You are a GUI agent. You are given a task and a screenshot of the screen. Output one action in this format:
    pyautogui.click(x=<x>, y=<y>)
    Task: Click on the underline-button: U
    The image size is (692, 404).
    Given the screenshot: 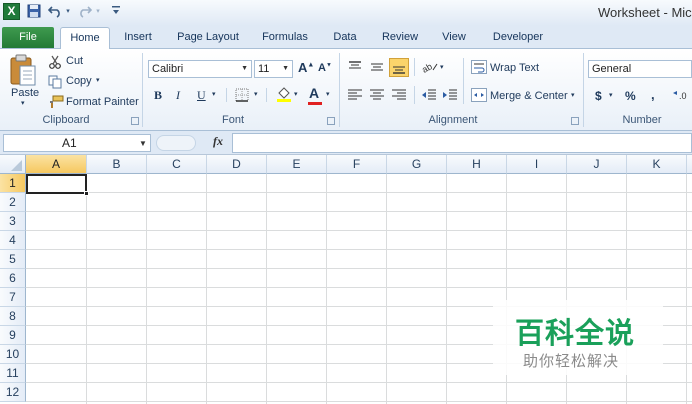 What is the action you would take?
    pyautogui.click(x=201, y=95)
    